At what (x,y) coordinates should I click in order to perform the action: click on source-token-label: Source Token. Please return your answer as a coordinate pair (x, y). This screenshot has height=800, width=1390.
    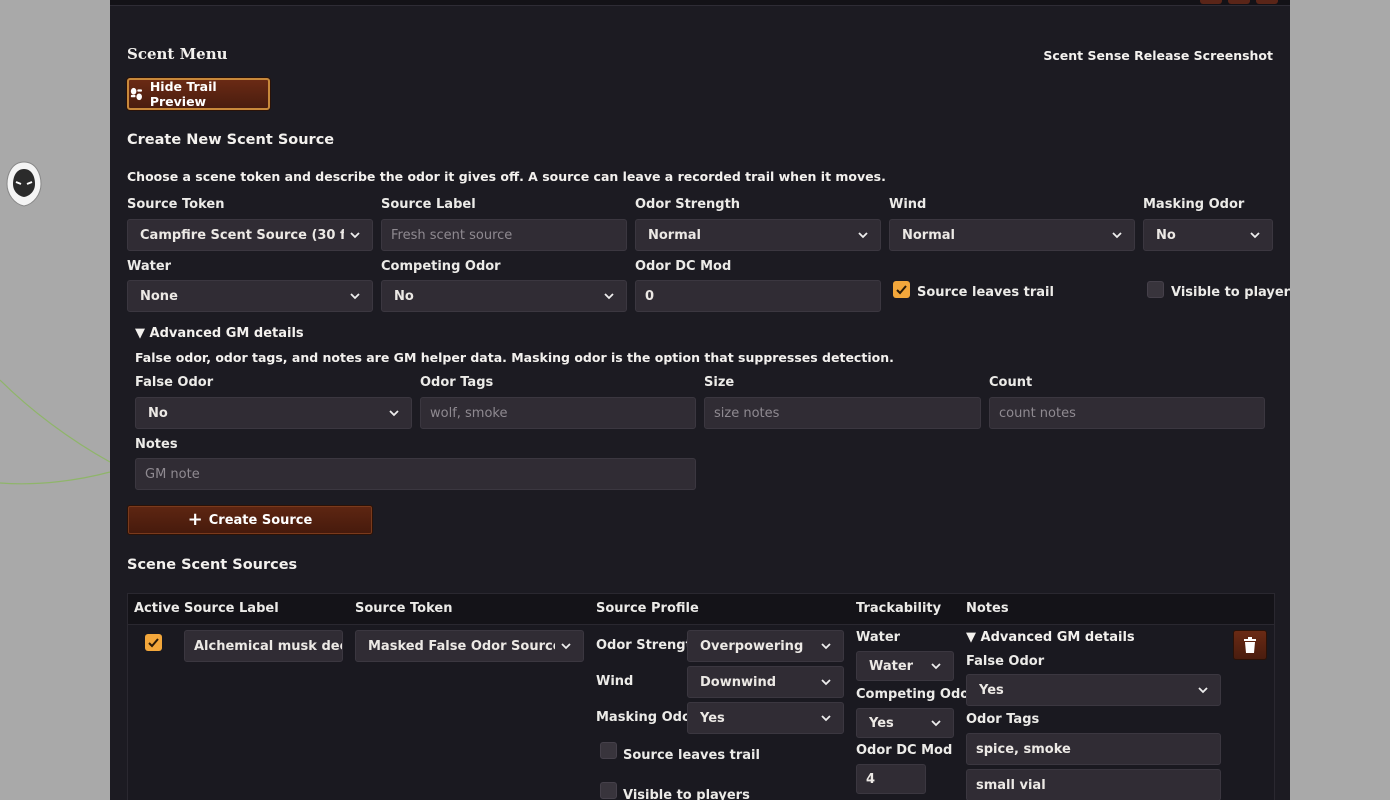
    Looking at the image, I should click on (176, 204).